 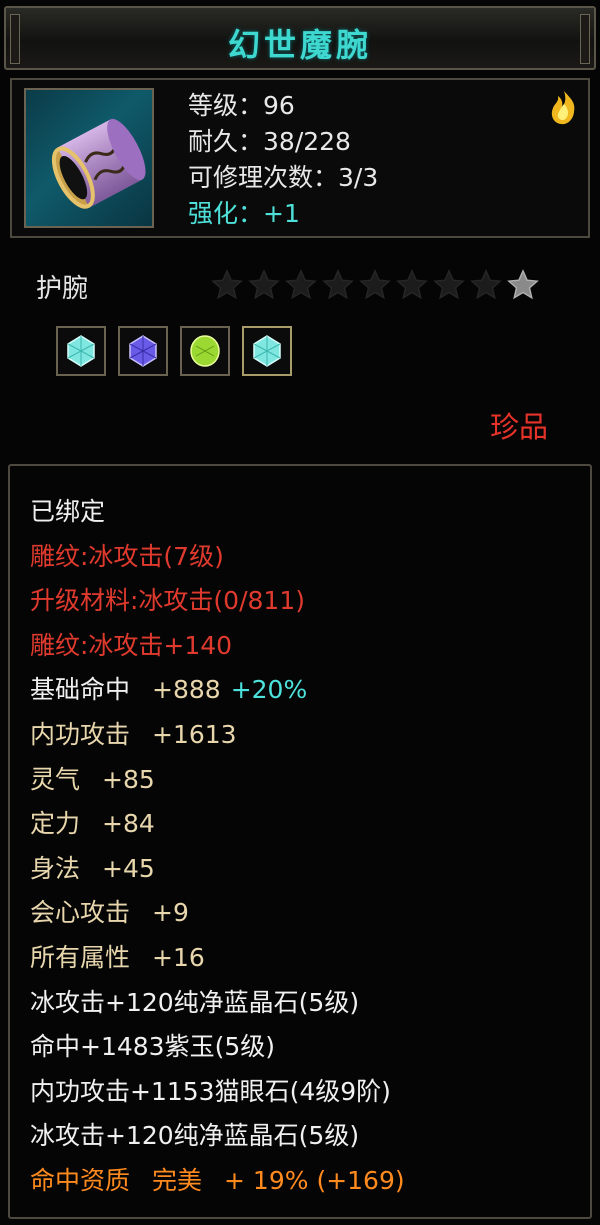 I want to click on star-filled-icon, so click(x=523, y=284).